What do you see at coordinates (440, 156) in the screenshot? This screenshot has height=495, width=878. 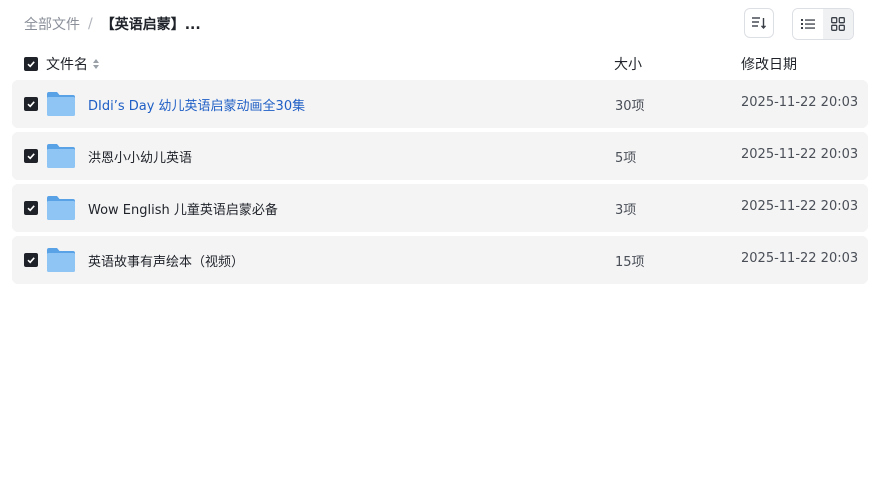 I see `table-row: 洪恩小小幼儿英语 5项 2025-11-22 20:03` at bounding box center [440, 156].